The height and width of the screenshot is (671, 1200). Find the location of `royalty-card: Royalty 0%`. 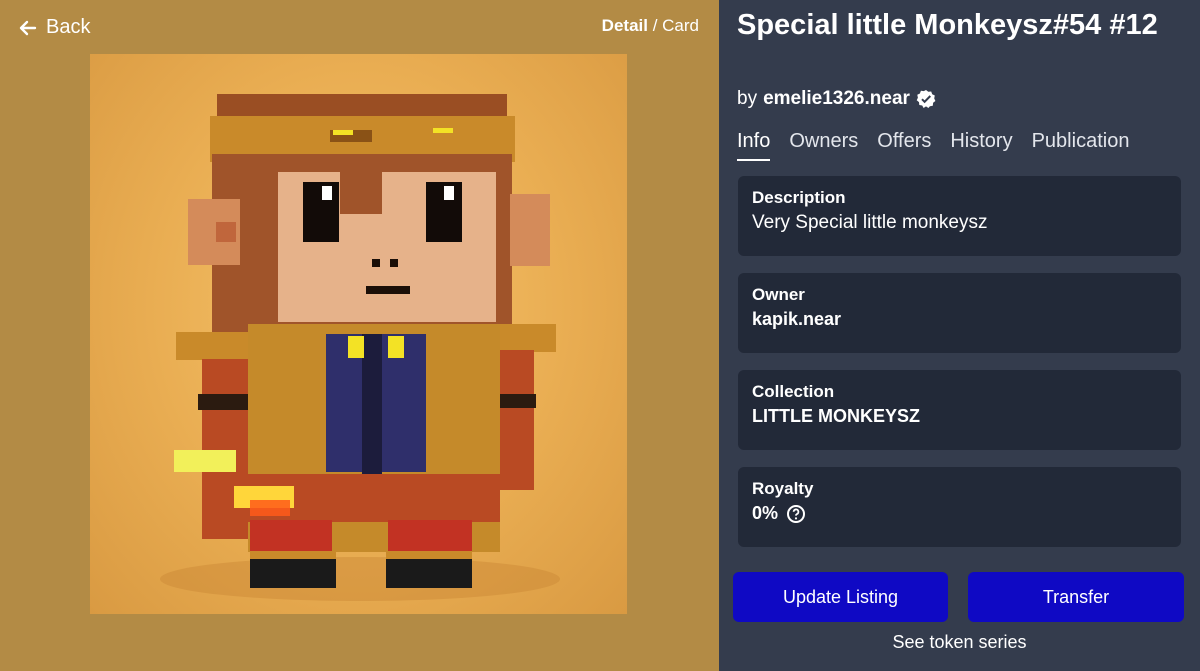

royalty-card: Royalty 0% is located at coordinates (959, 507).